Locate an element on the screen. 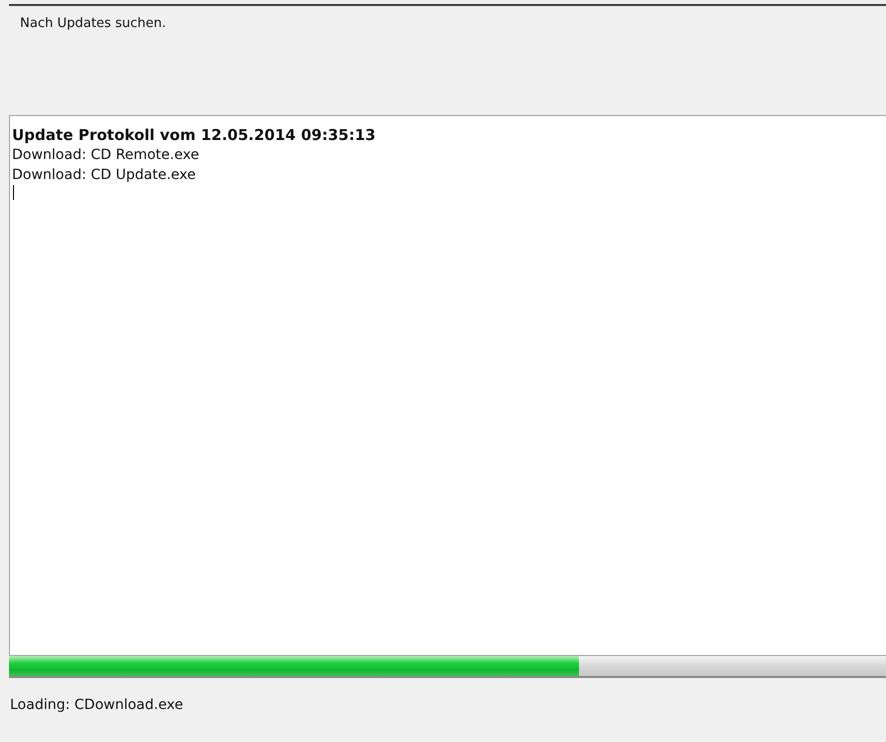 This screenshot has width=886, height=742. info-text: Nach Updates suchen. is located at coordinates (93, 23).